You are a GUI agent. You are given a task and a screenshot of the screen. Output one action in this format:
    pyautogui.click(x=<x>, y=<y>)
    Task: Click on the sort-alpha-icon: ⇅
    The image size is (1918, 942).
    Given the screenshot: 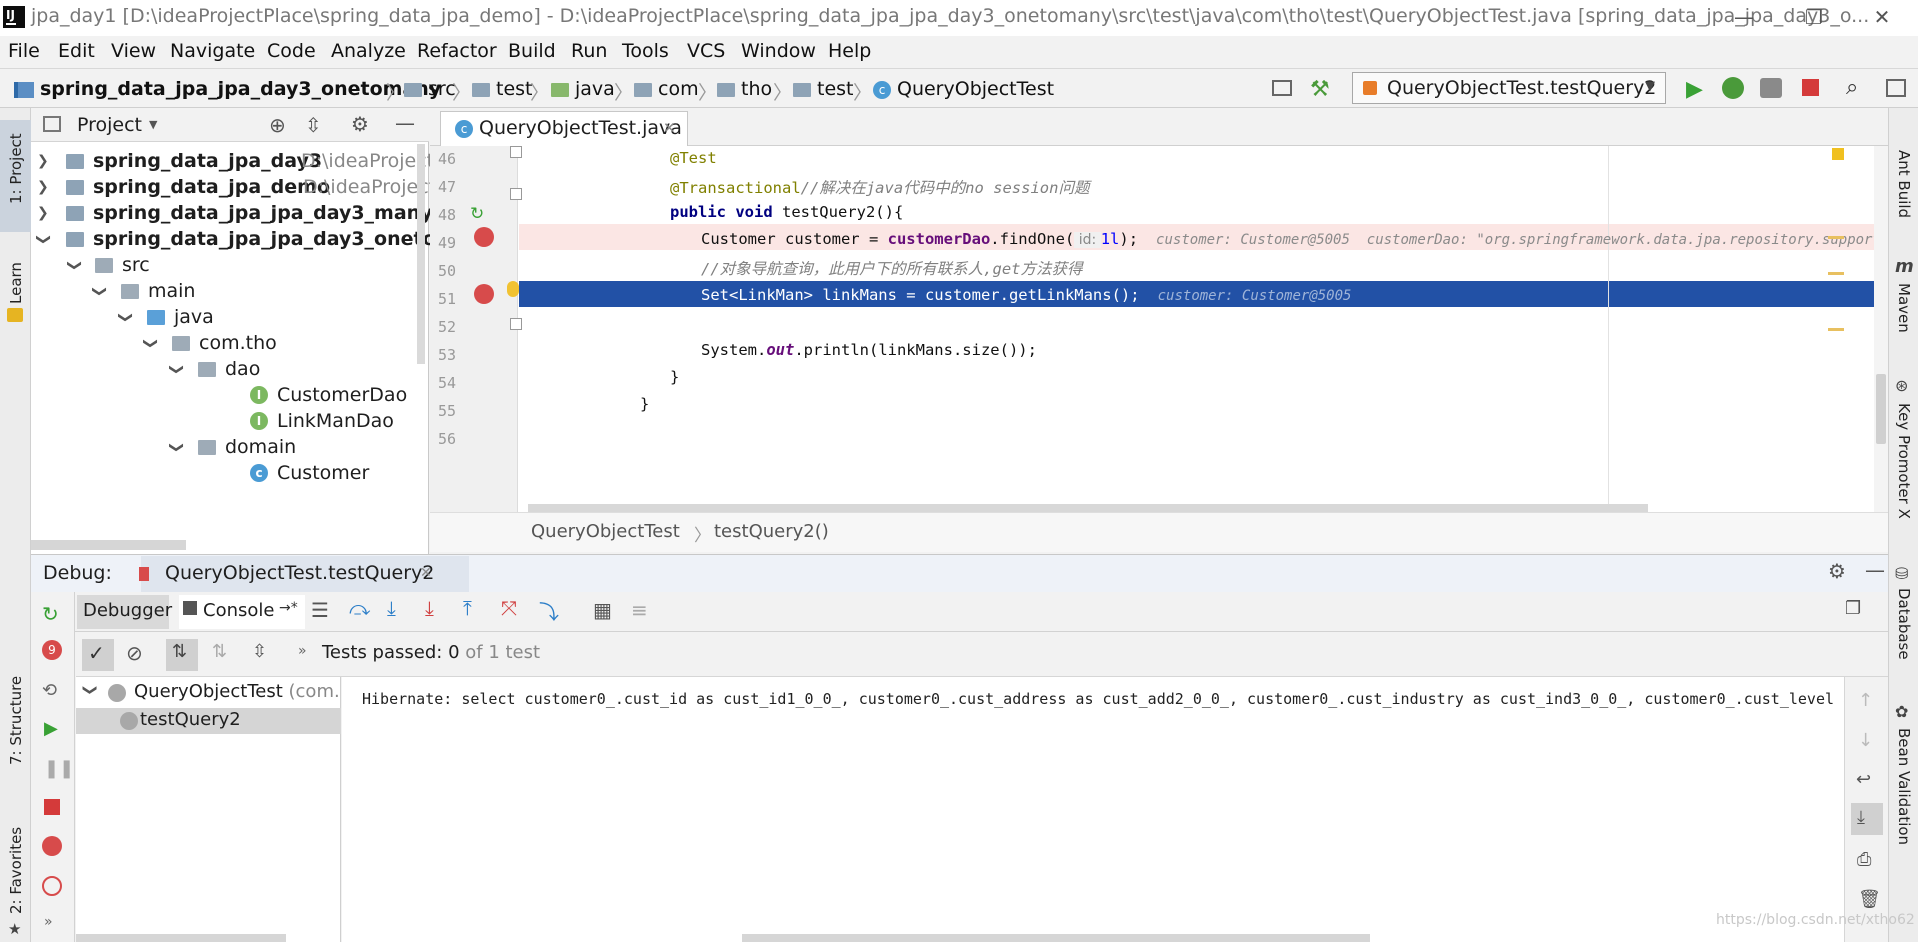 What is the action you would take?
    pyautogui.click(x=179, y=651)
    